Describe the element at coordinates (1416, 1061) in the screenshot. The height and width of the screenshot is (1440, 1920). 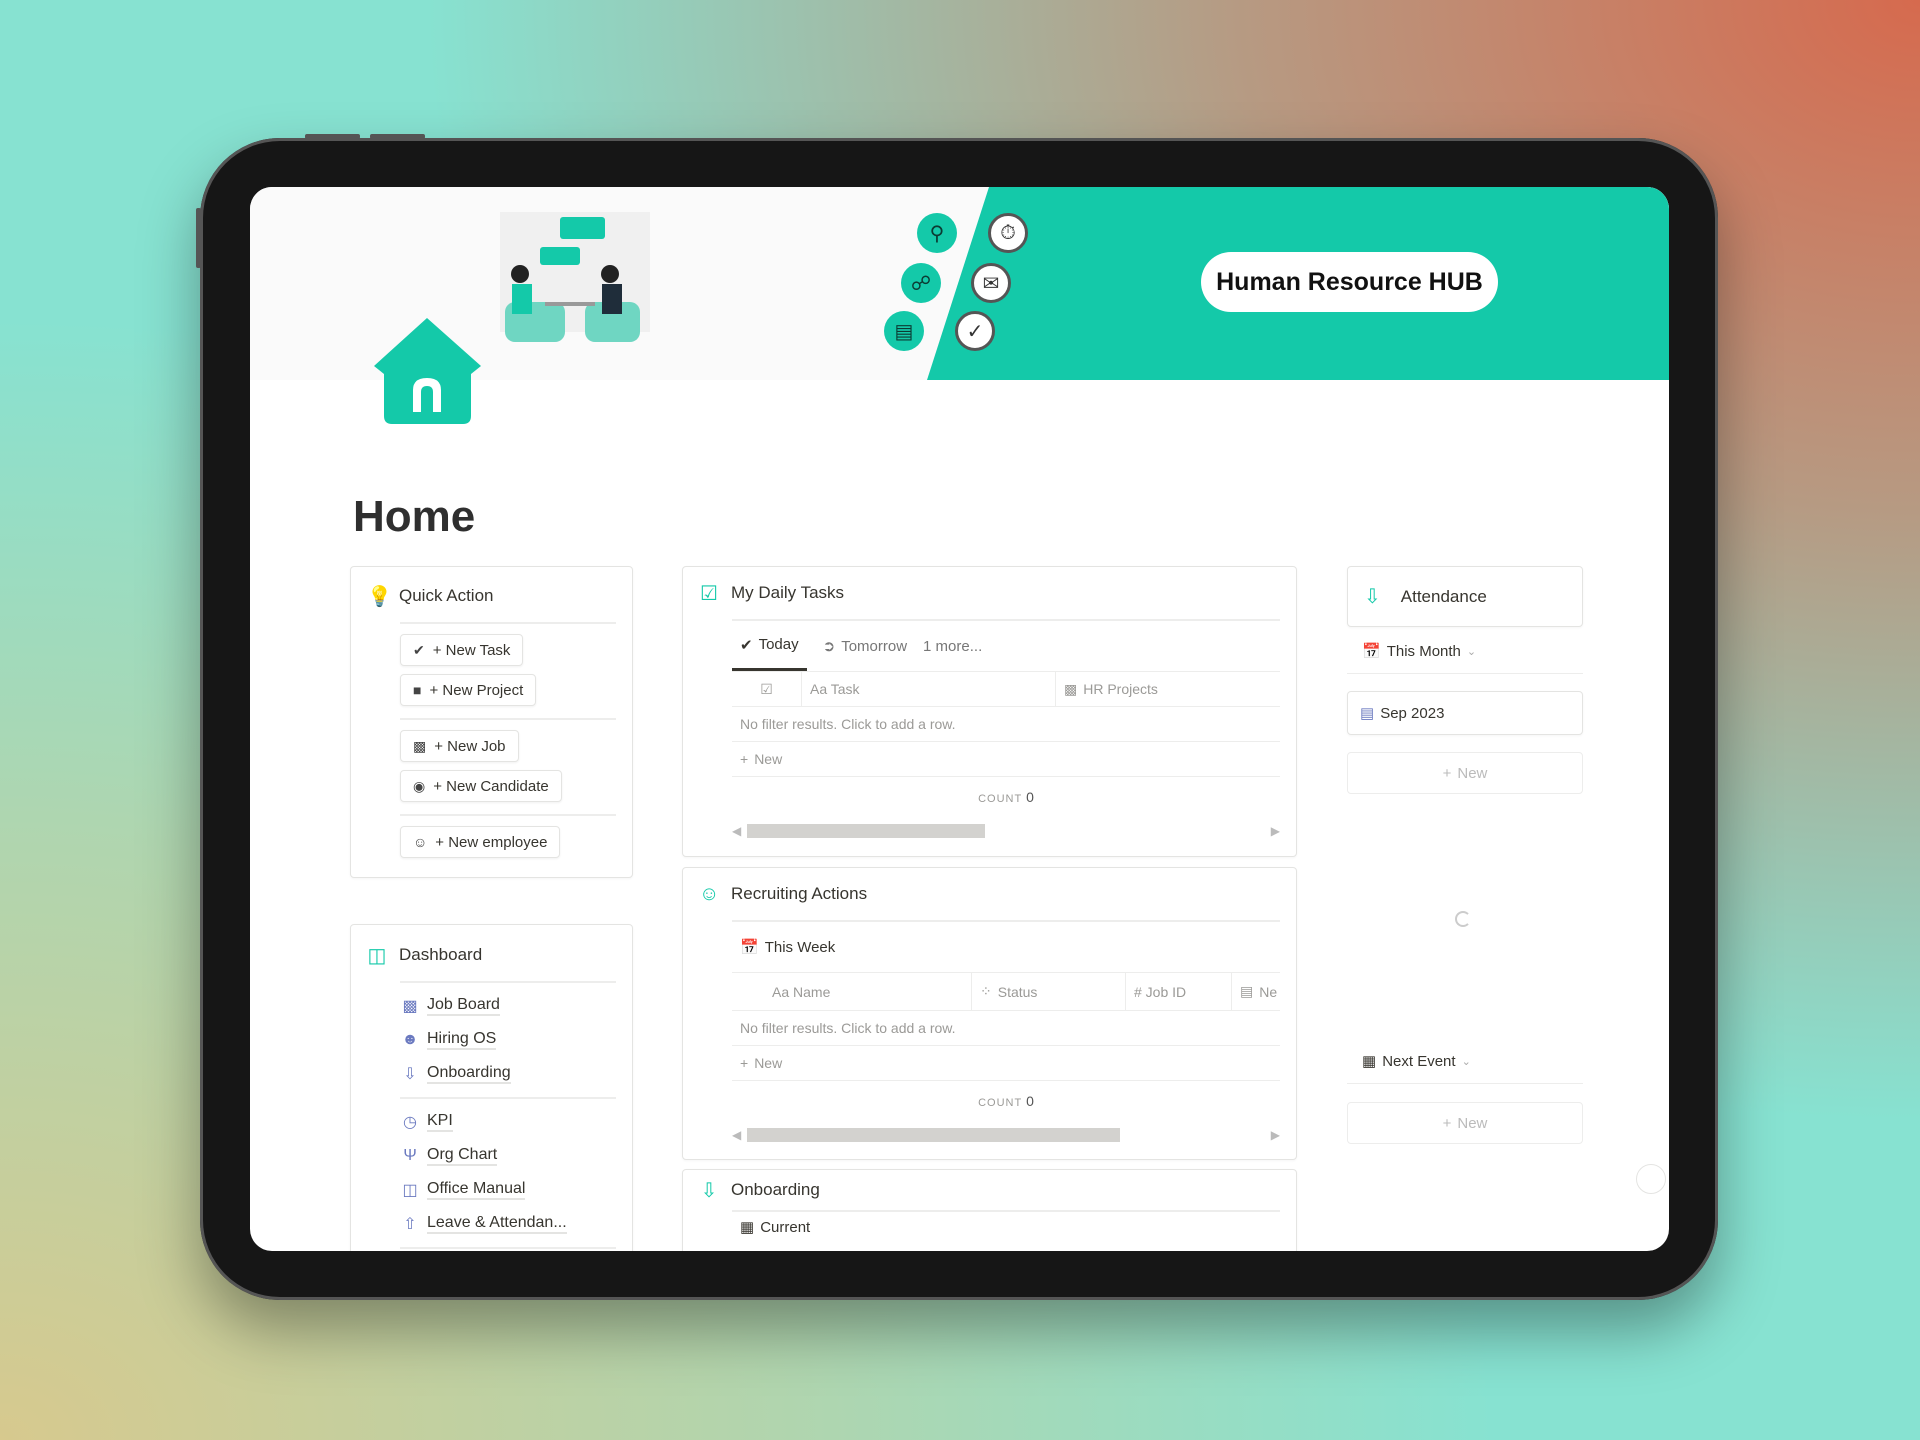
I see `view-next-event: ▦ Next Event ⌄` at that location.